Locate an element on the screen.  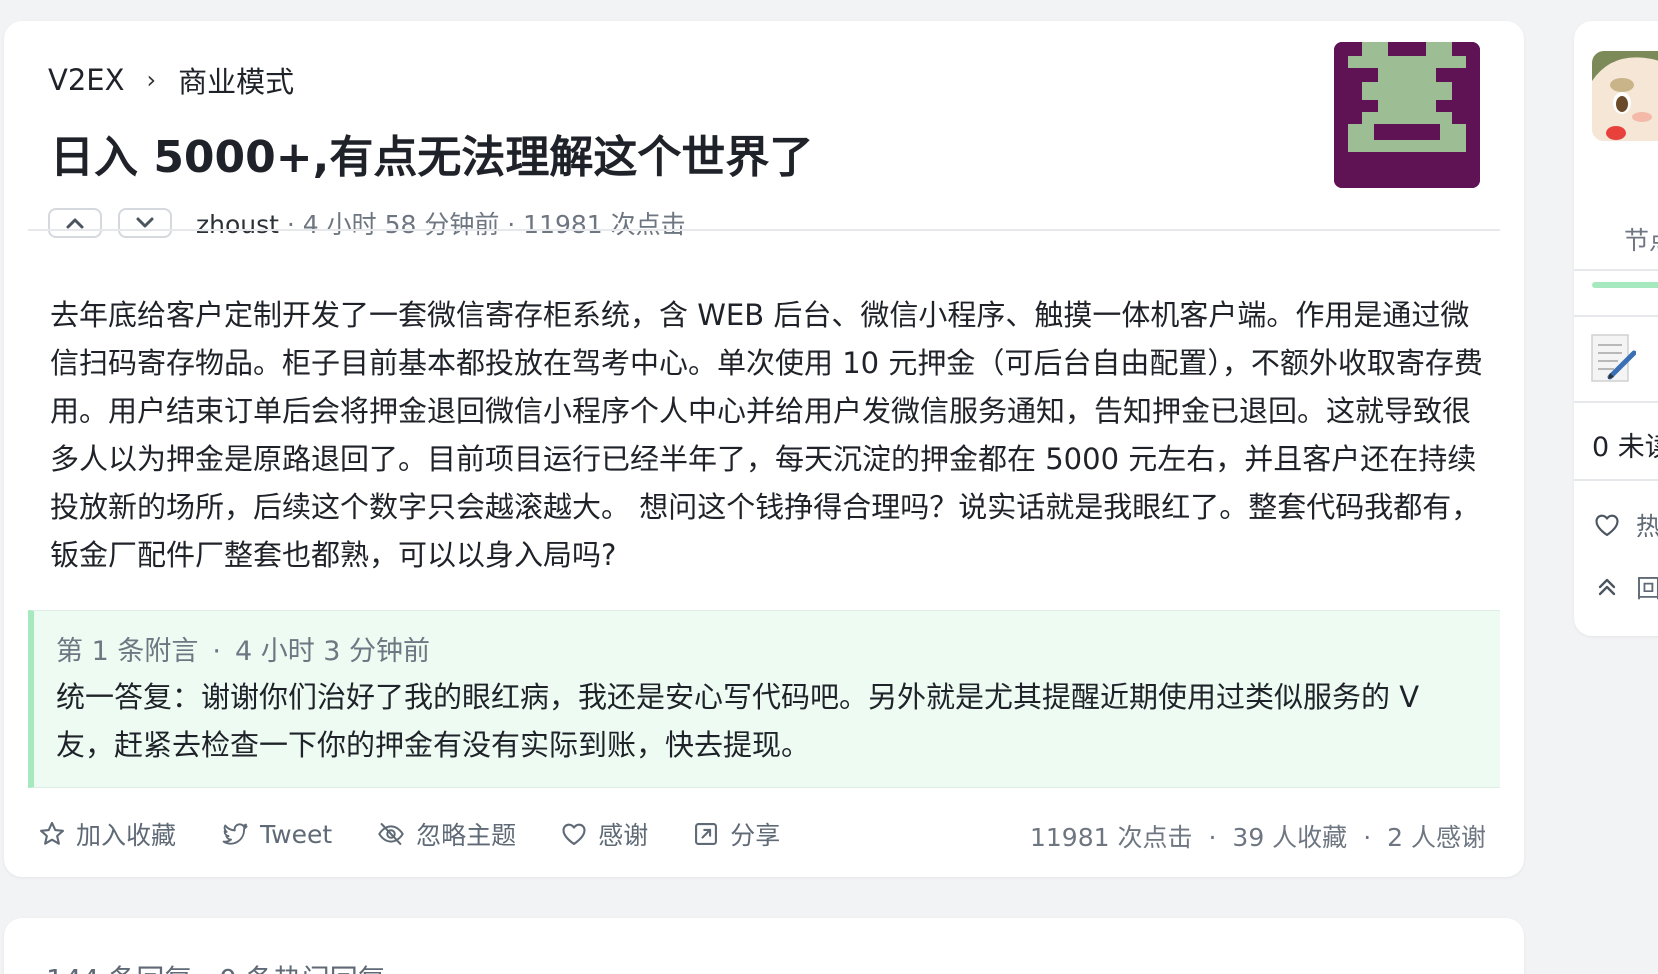
double-chevron-up-icon is located at coordinates (1607, 587).